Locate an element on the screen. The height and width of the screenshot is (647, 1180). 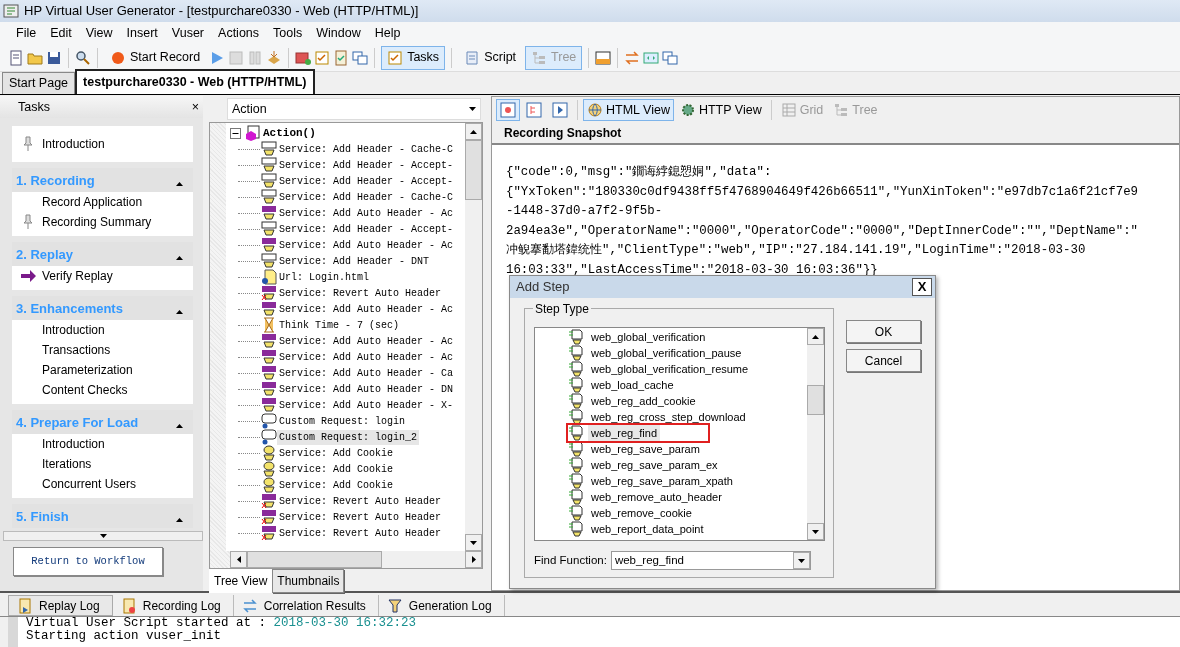
menu-item: Insert is located at coordinates (142, 33).